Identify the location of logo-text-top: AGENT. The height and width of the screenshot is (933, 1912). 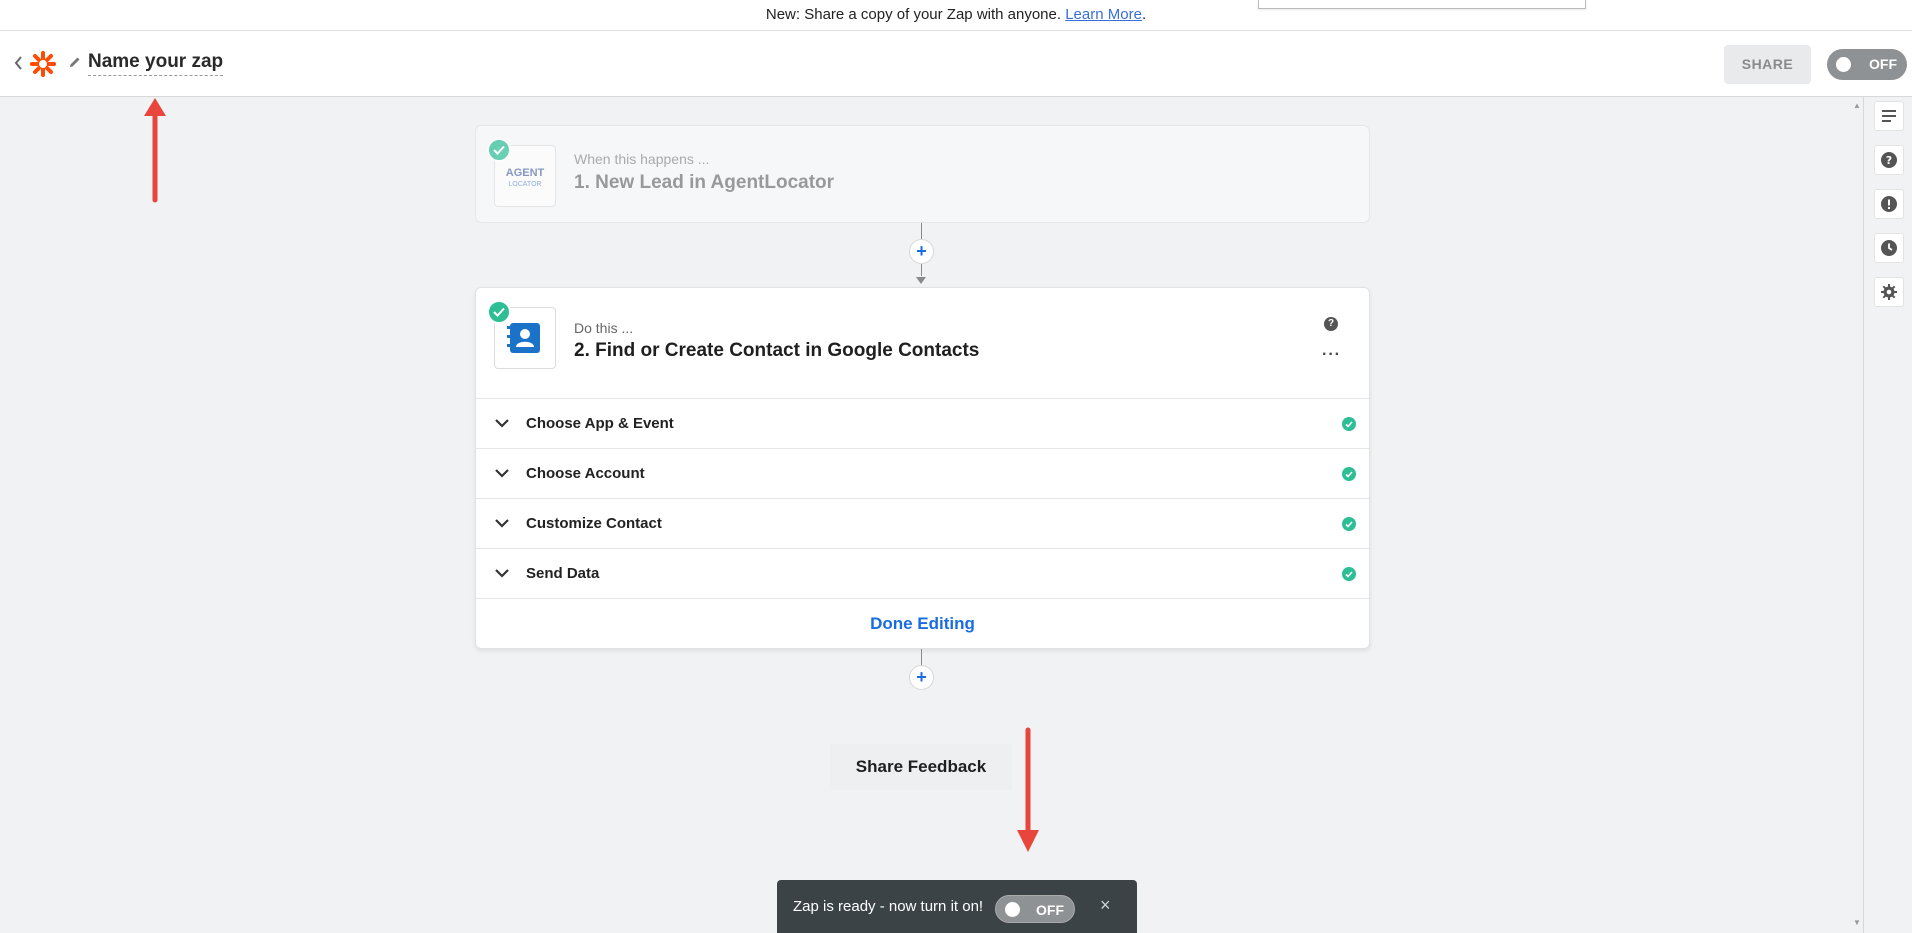
(525, 173).